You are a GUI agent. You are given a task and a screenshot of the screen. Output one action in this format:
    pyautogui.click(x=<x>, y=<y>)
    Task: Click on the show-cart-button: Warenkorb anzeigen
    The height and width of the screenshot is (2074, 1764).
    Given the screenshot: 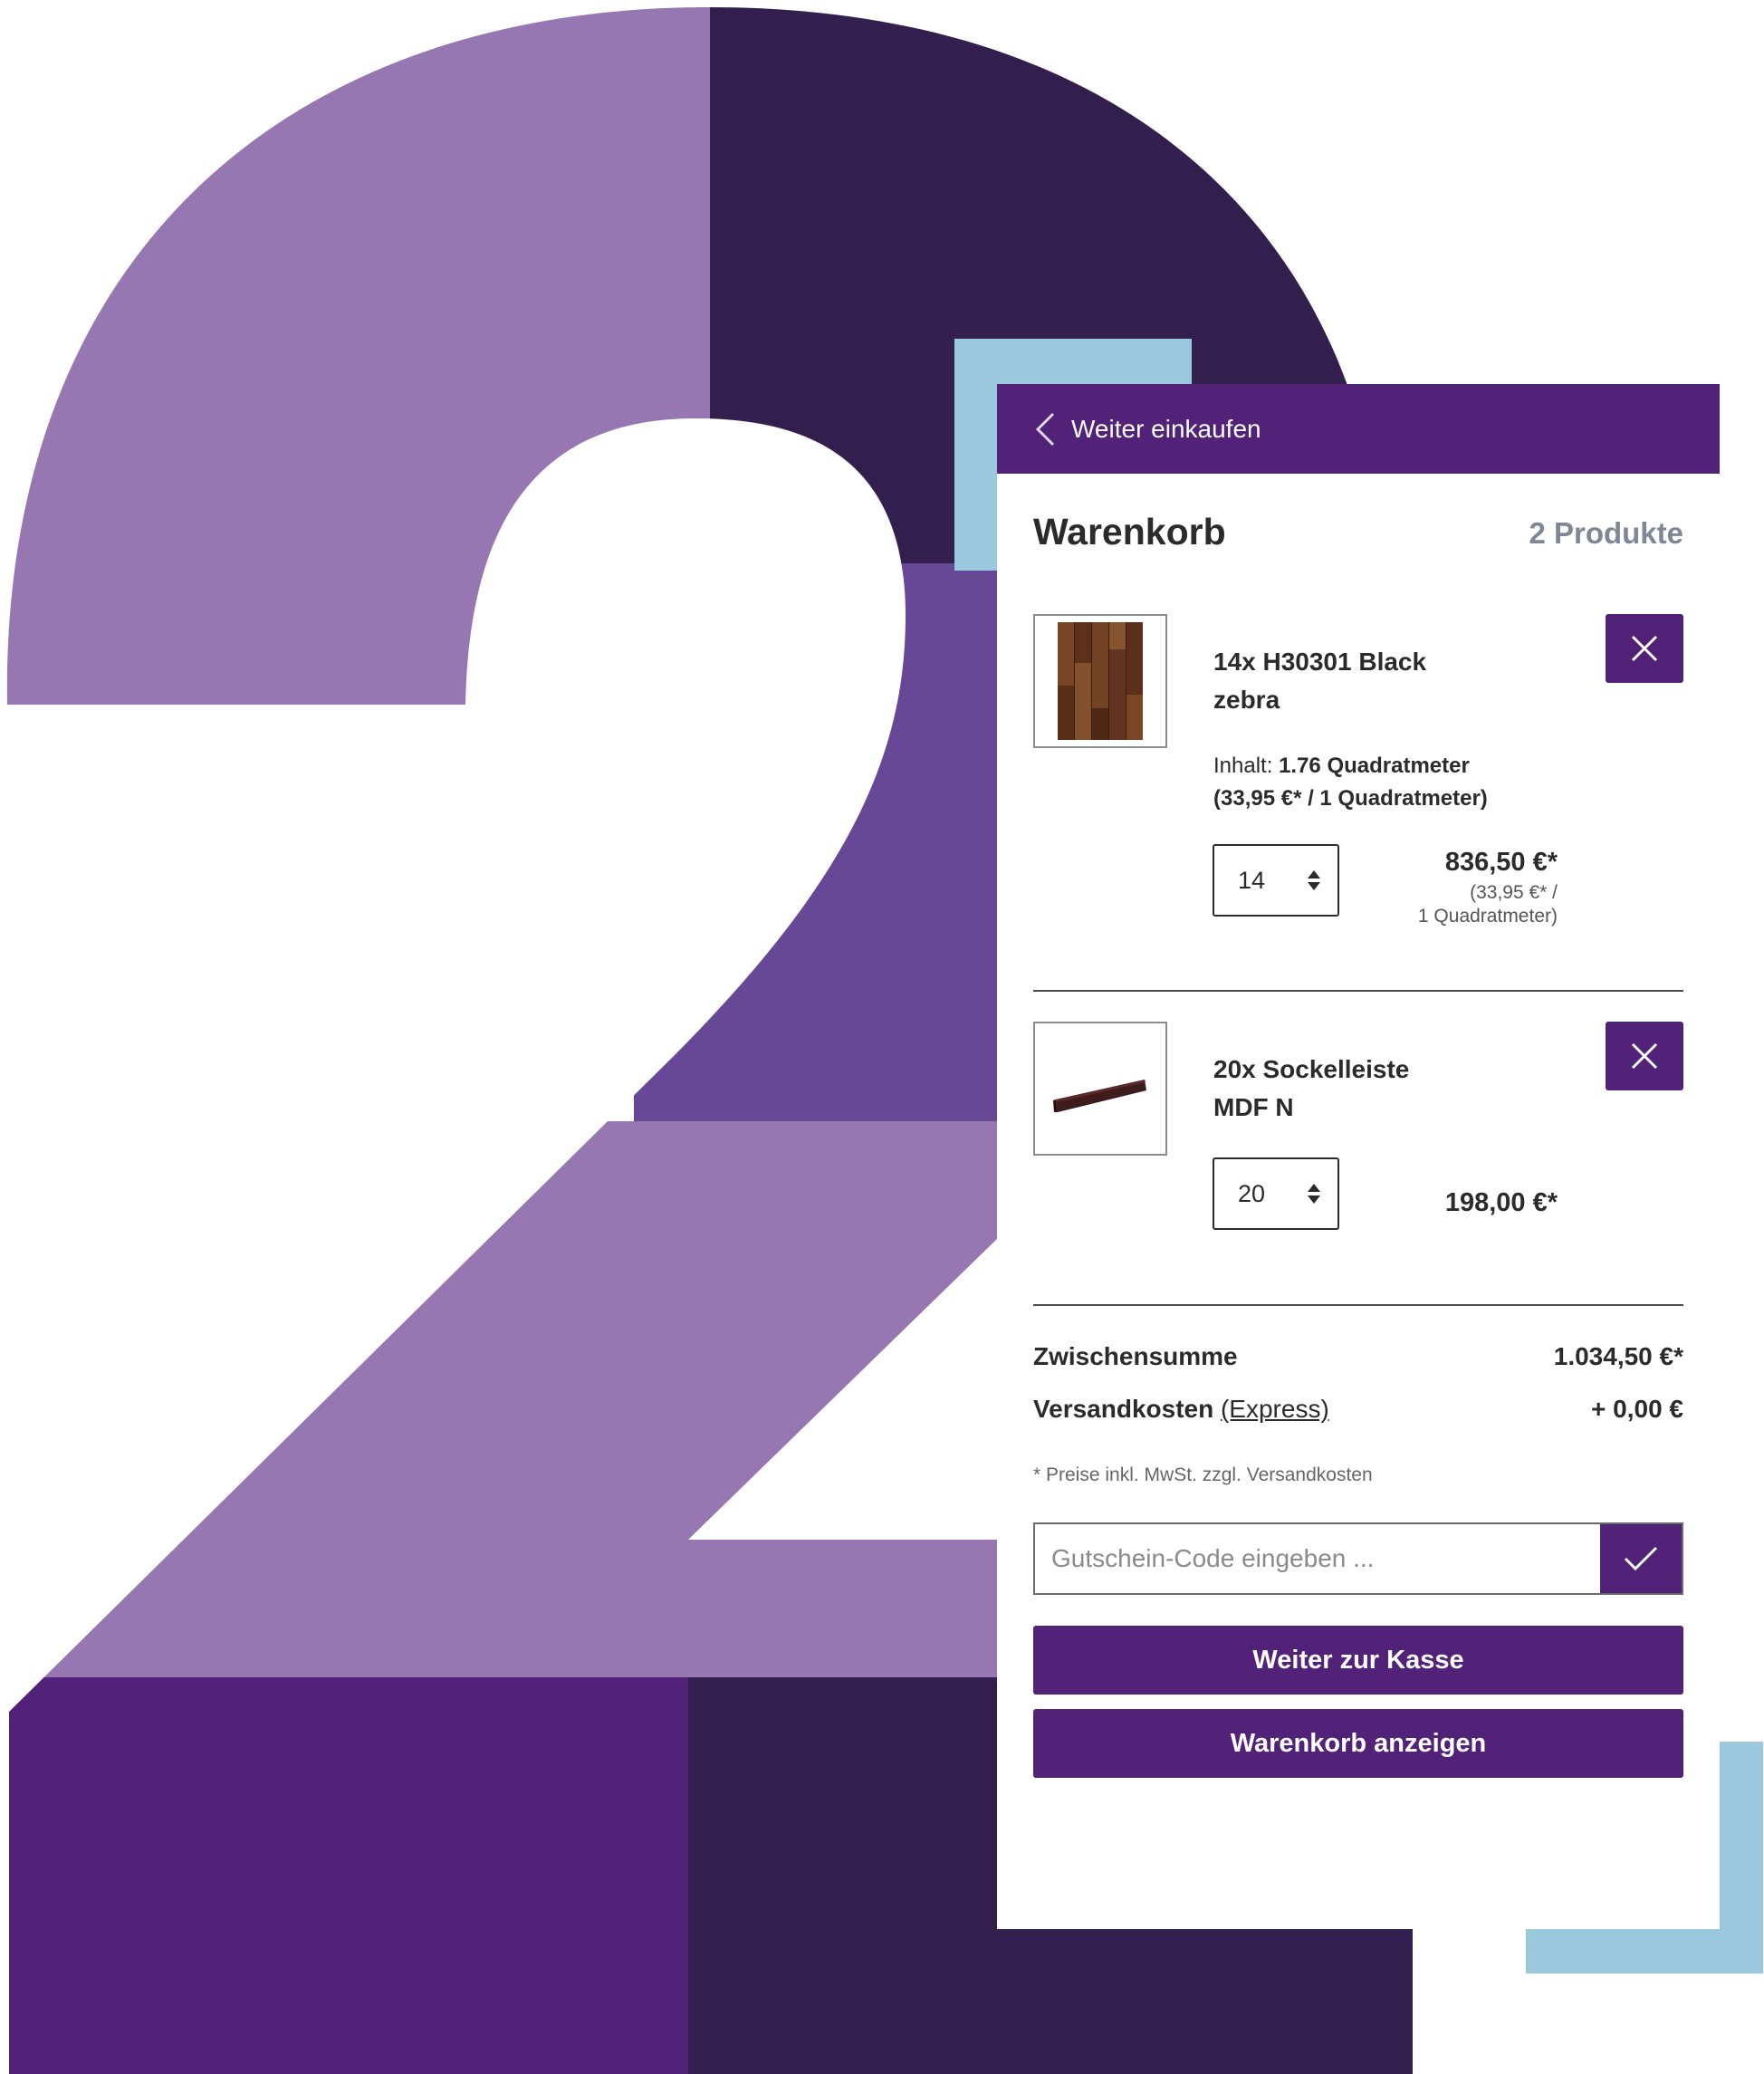 What is the action you would take?
    pyautogui.click(x=1358, y=1743)
    